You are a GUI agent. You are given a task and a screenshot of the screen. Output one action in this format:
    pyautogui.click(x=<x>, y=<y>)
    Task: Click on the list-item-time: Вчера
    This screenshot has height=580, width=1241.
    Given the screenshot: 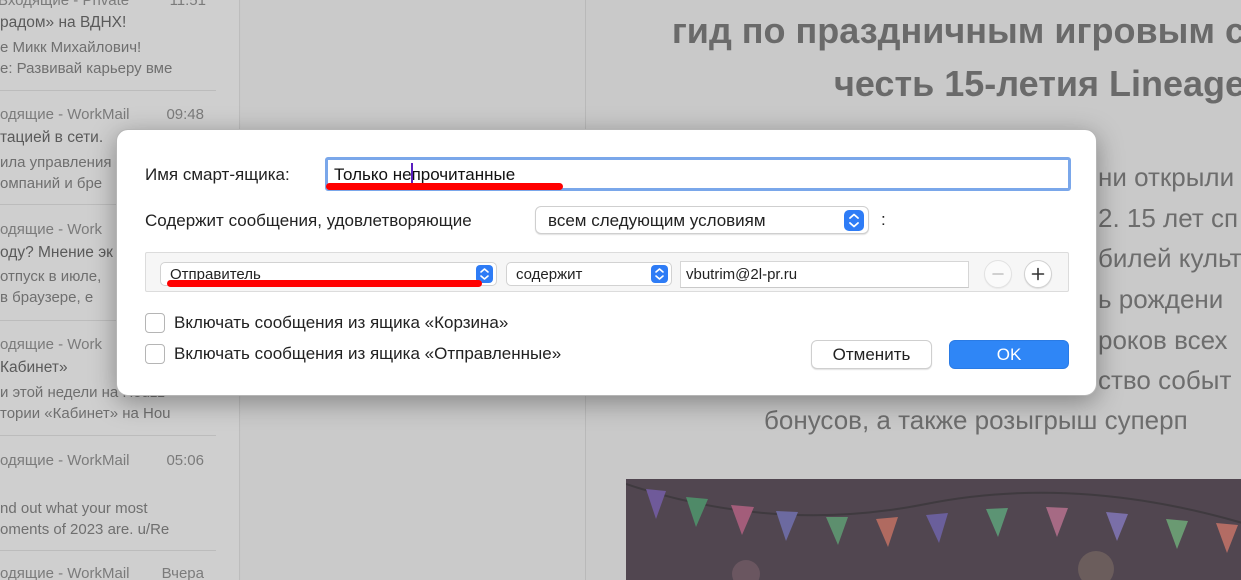 What is the action you would take?
    pyautogui.click(x=182, y=572)
    